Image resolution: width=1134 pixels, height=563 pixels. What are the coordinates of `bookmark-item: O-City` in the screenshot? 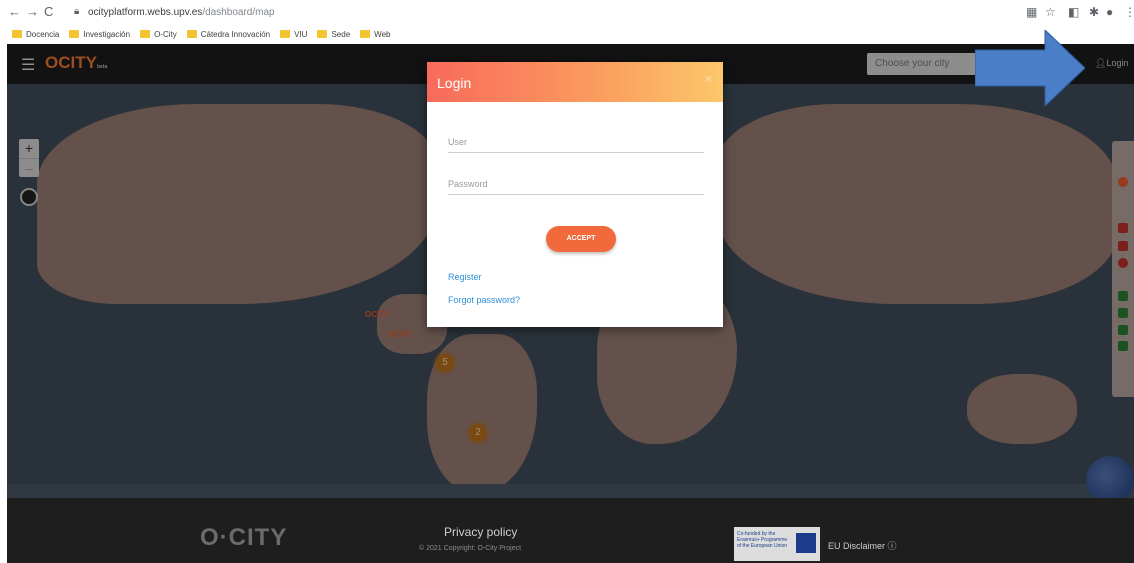 It's located at (158, 34).